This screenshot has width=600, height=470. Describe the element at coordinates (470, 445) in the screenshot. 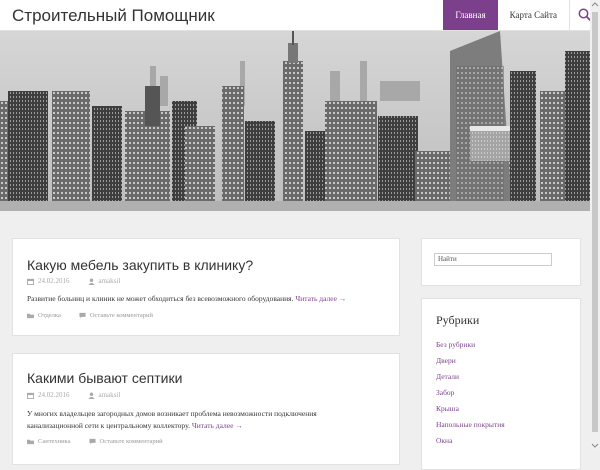

I see `category-link: Окна` at that location.